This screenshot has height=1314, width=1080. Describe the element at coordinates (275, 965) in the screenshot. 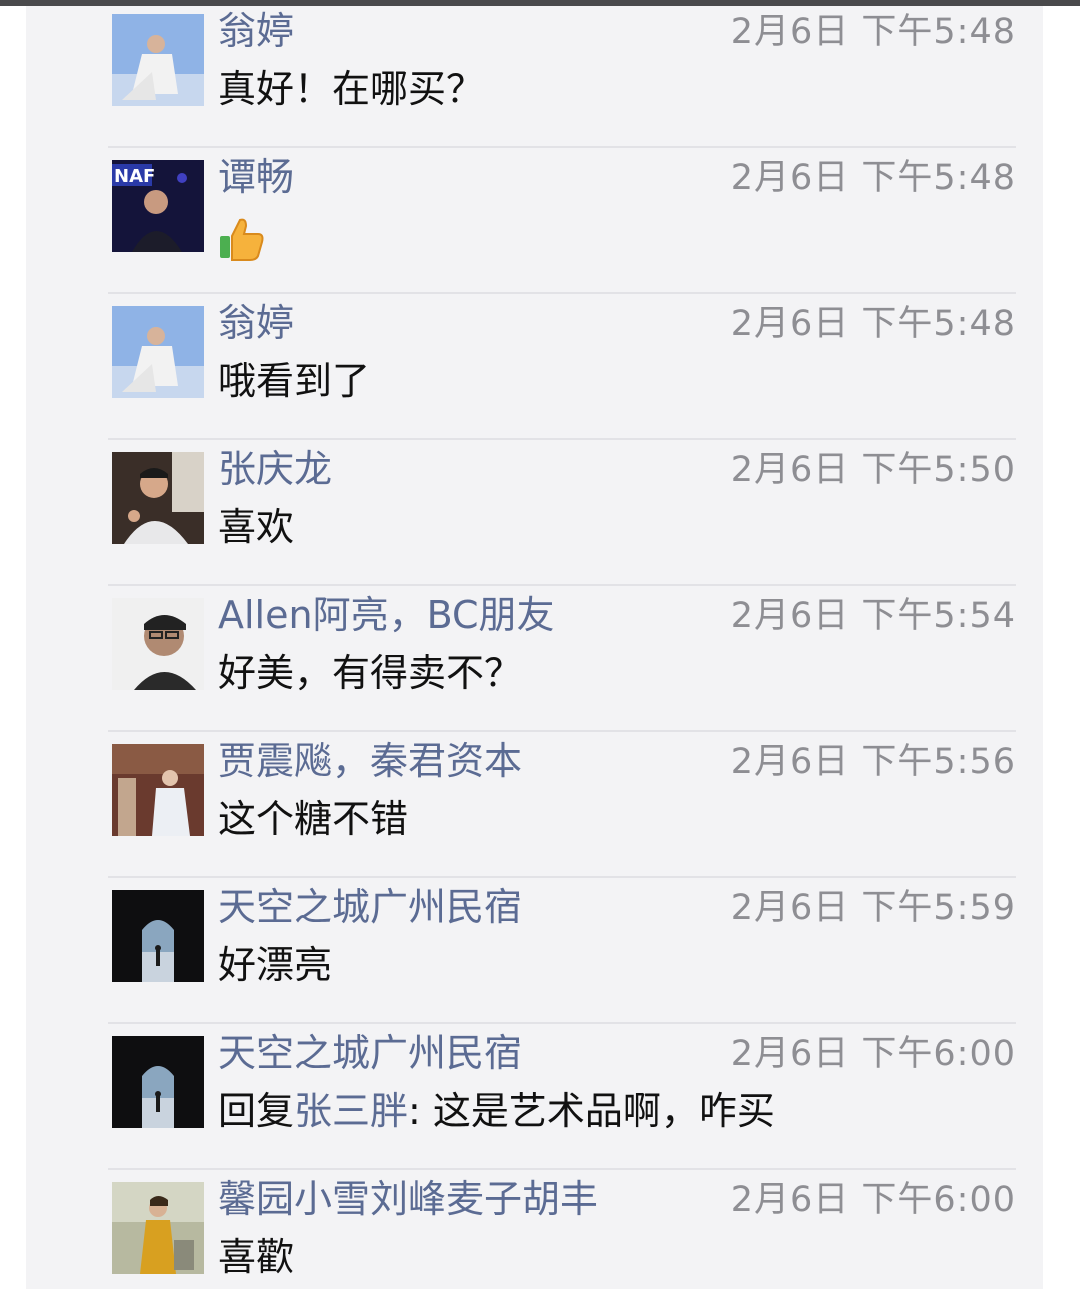

I see `comment-text: 好漂亮` at that location.